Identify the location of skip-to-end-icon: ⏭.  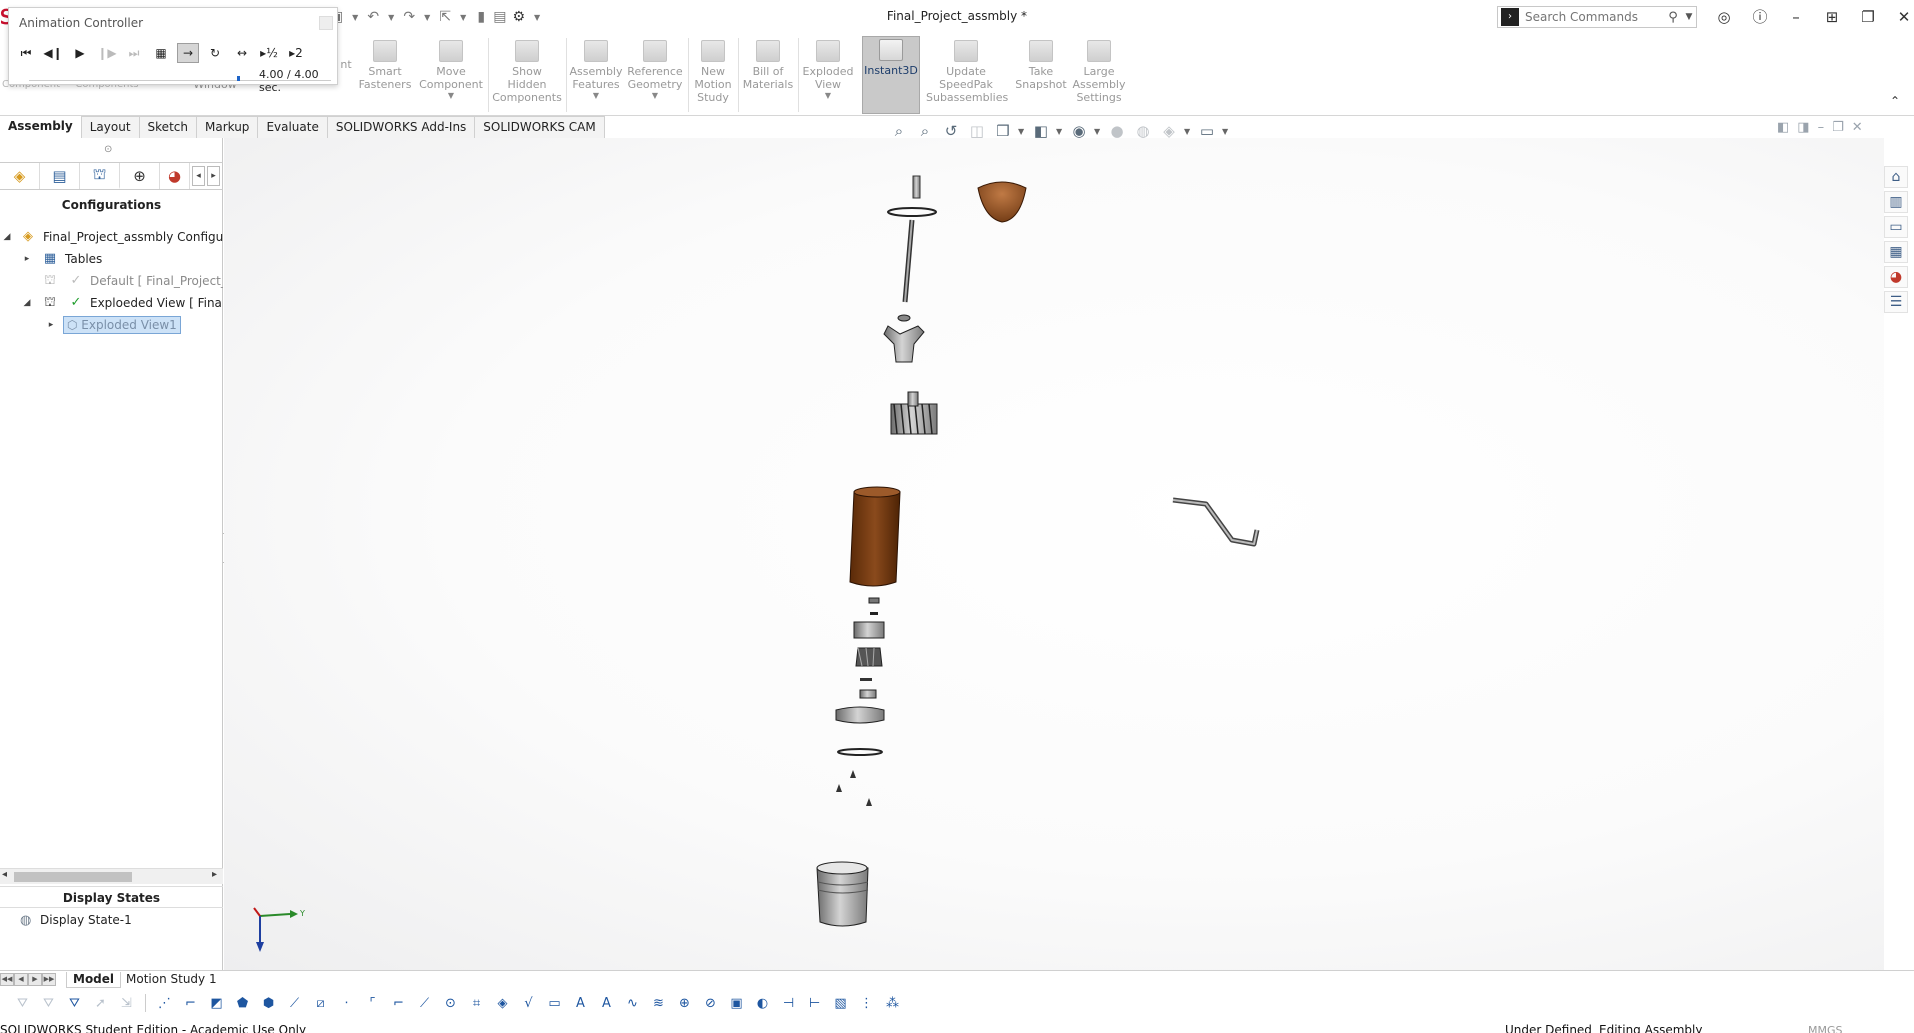
(134, 53).